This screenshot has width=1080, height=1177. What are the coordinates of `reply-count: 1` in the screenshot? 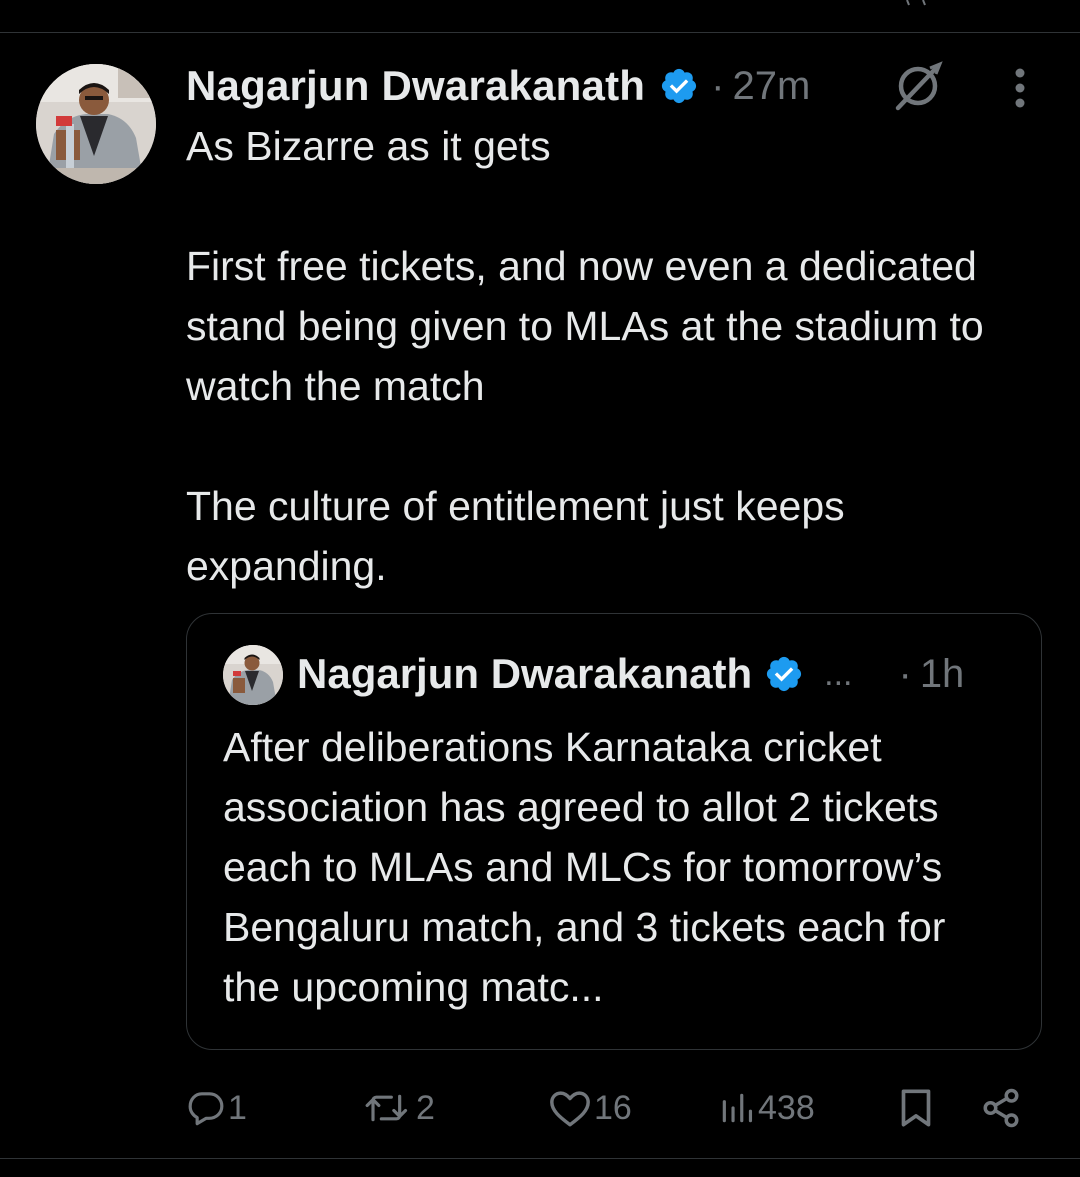 It's located at (237, 1107).